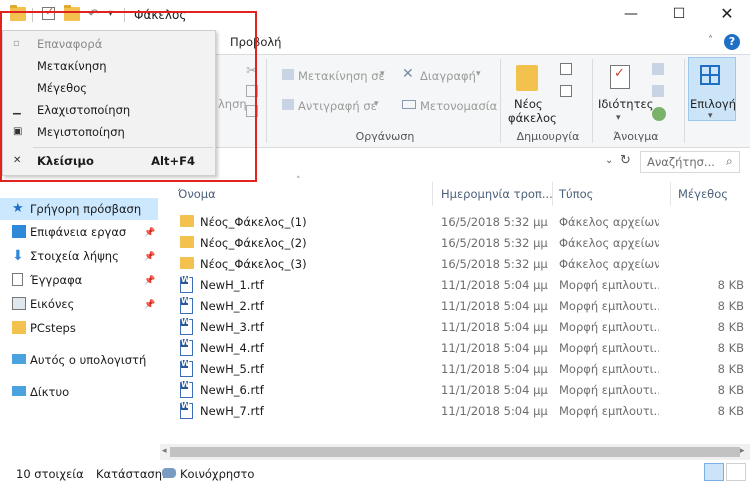 Image resolution: width=750 pixels, height=485 pixels. I want to click on nav-item-quick-access: ★ Γρήγορη πρόσβαση, so click(76, 209).